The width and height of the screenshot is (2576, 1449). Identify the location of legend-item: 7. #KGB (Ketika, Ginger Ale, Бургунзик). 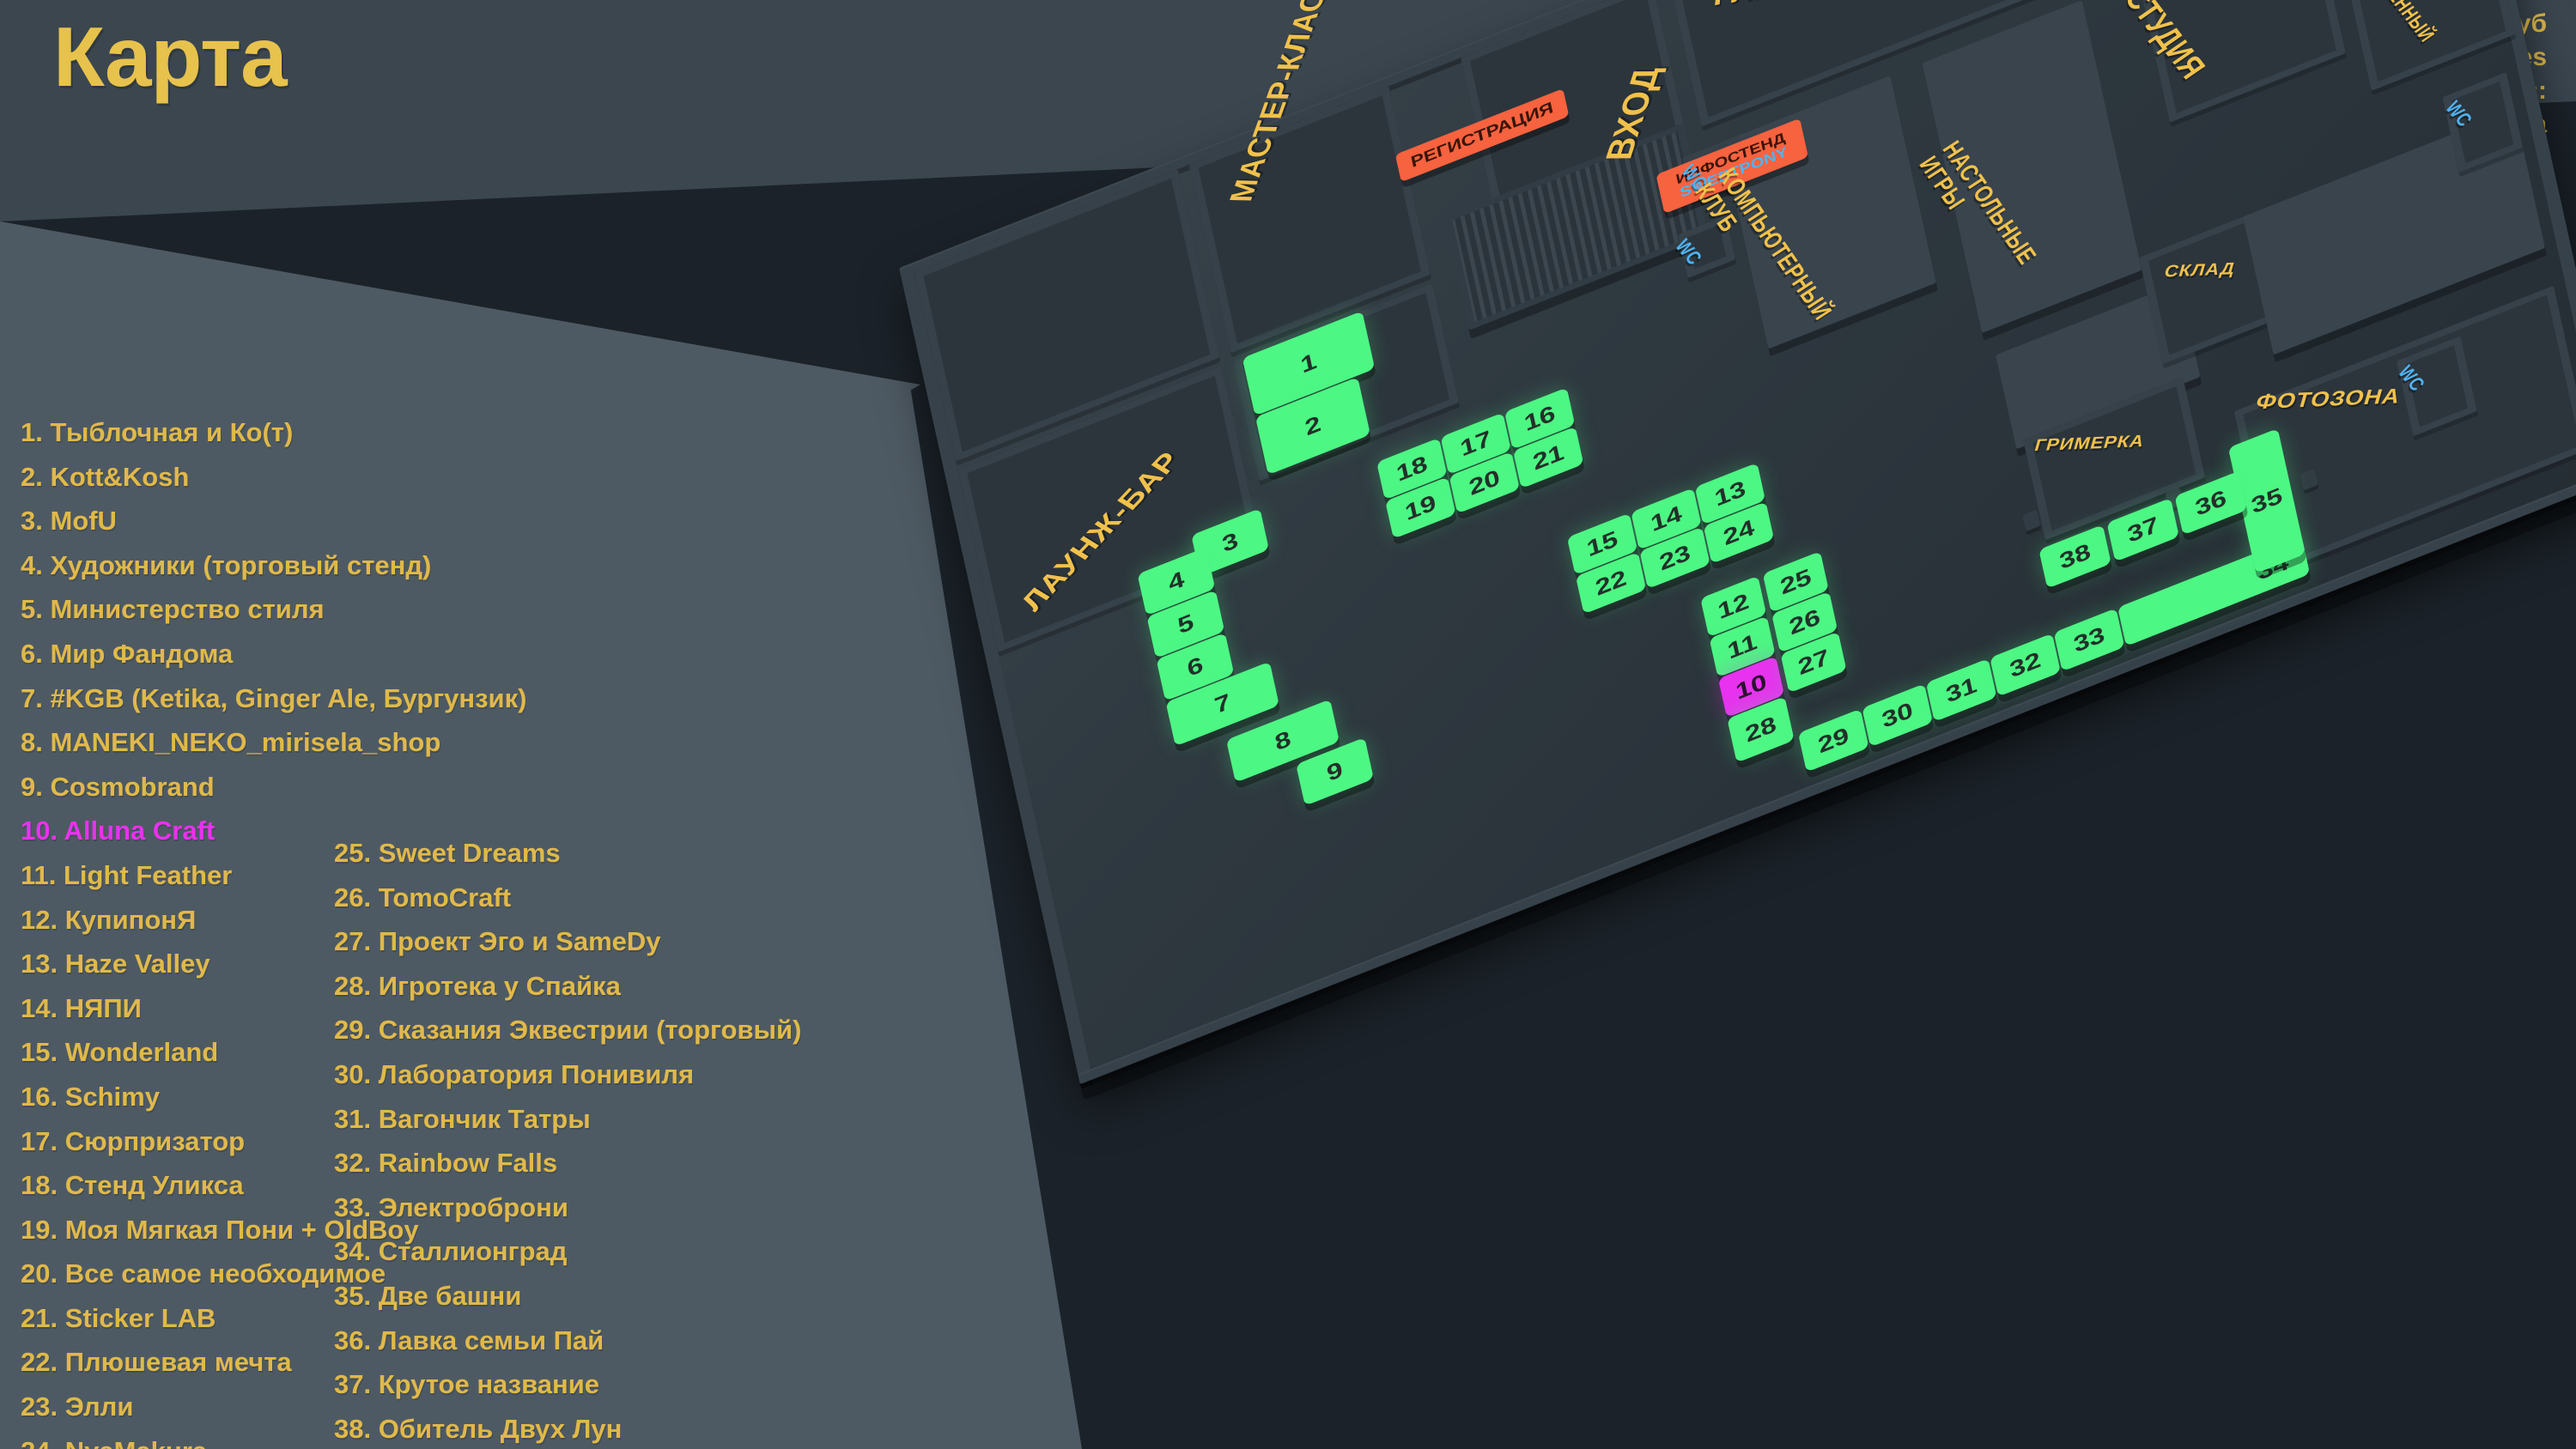
(274, 697).